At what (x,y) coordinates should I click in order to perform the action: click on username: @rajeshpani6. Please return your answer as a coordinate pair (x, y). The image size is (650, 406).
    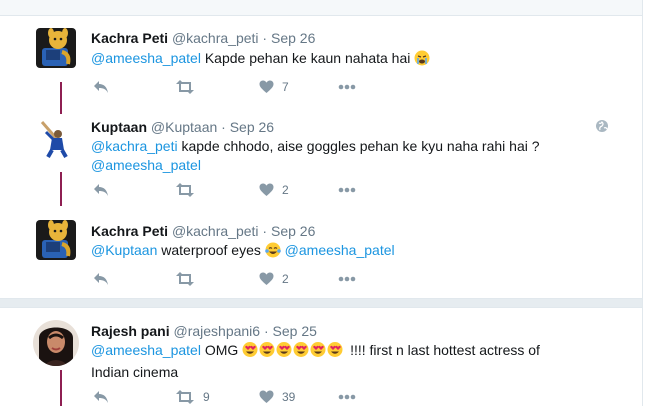
    Looking at the image, I should click on (216, 331).